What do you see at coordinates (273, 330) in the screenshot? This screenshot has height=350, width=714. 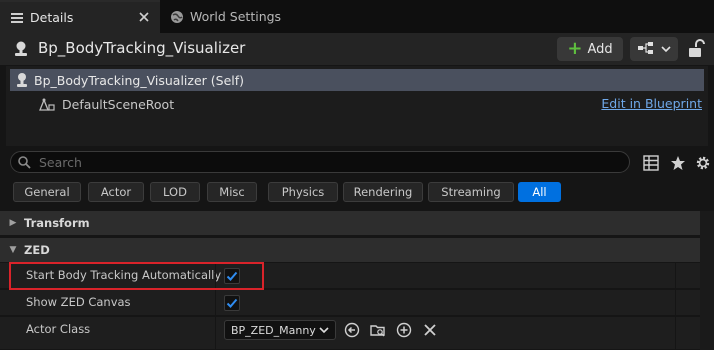 I see `actor-class-value: BP_ZED_Manny` at bounding box center [273, 330].